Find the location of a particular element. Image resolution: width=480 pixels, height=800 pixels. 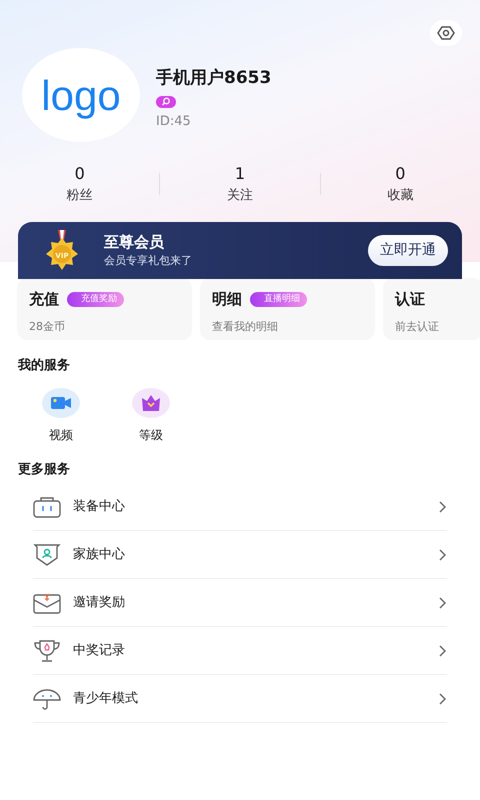

shortcut-card: 明细 直播明细 查看我的明细 is located at coordinates (287, 309).